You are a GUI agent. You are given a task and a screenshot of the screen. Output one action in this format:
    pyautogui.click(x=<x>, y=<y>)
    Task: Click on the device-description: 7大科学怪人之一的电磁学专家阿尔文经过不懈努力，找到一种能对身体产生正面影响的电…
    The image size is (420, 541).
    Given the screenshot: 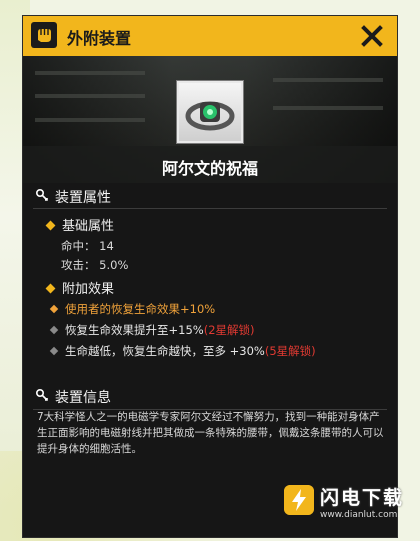 What is the action you would take?
    pyautogui.click(x=210, y=433)
    